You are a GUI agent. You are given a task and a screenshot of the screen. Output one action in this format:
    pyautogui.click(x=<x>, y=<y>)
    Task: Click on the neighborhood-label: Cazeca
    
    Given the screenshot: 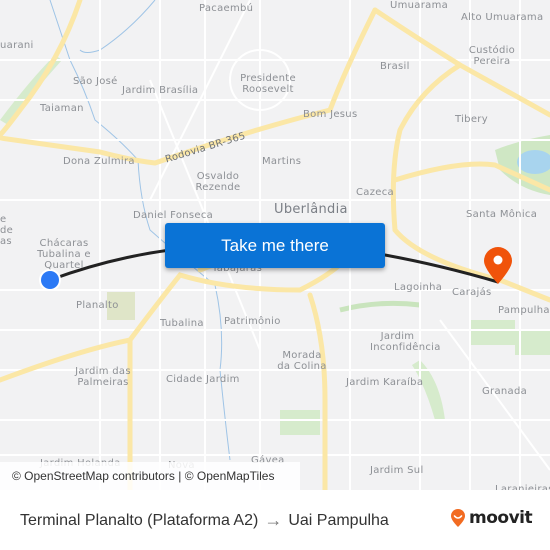 What is the action you would take?
    pyautogui.click(x=375, y=192)
    